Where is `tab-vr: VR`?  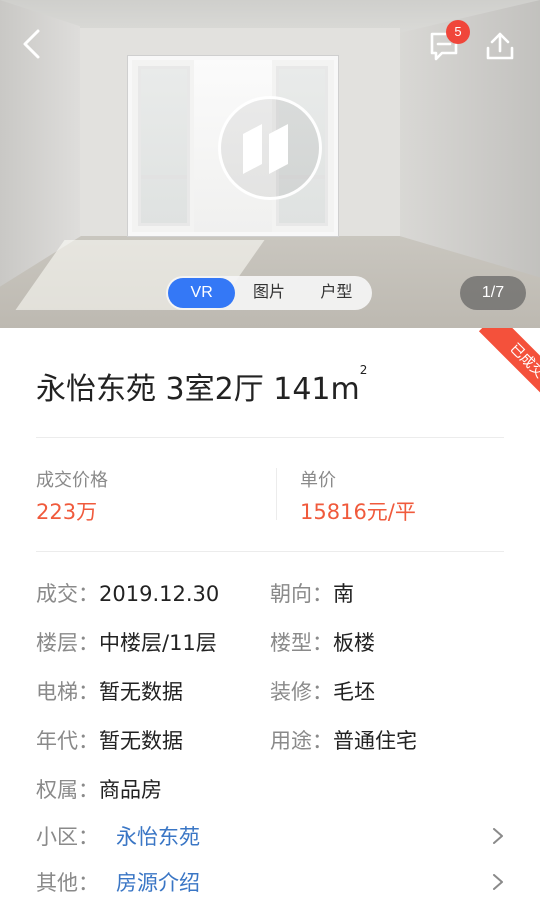 tab-vr: VR is located at coordinates (202, 293).